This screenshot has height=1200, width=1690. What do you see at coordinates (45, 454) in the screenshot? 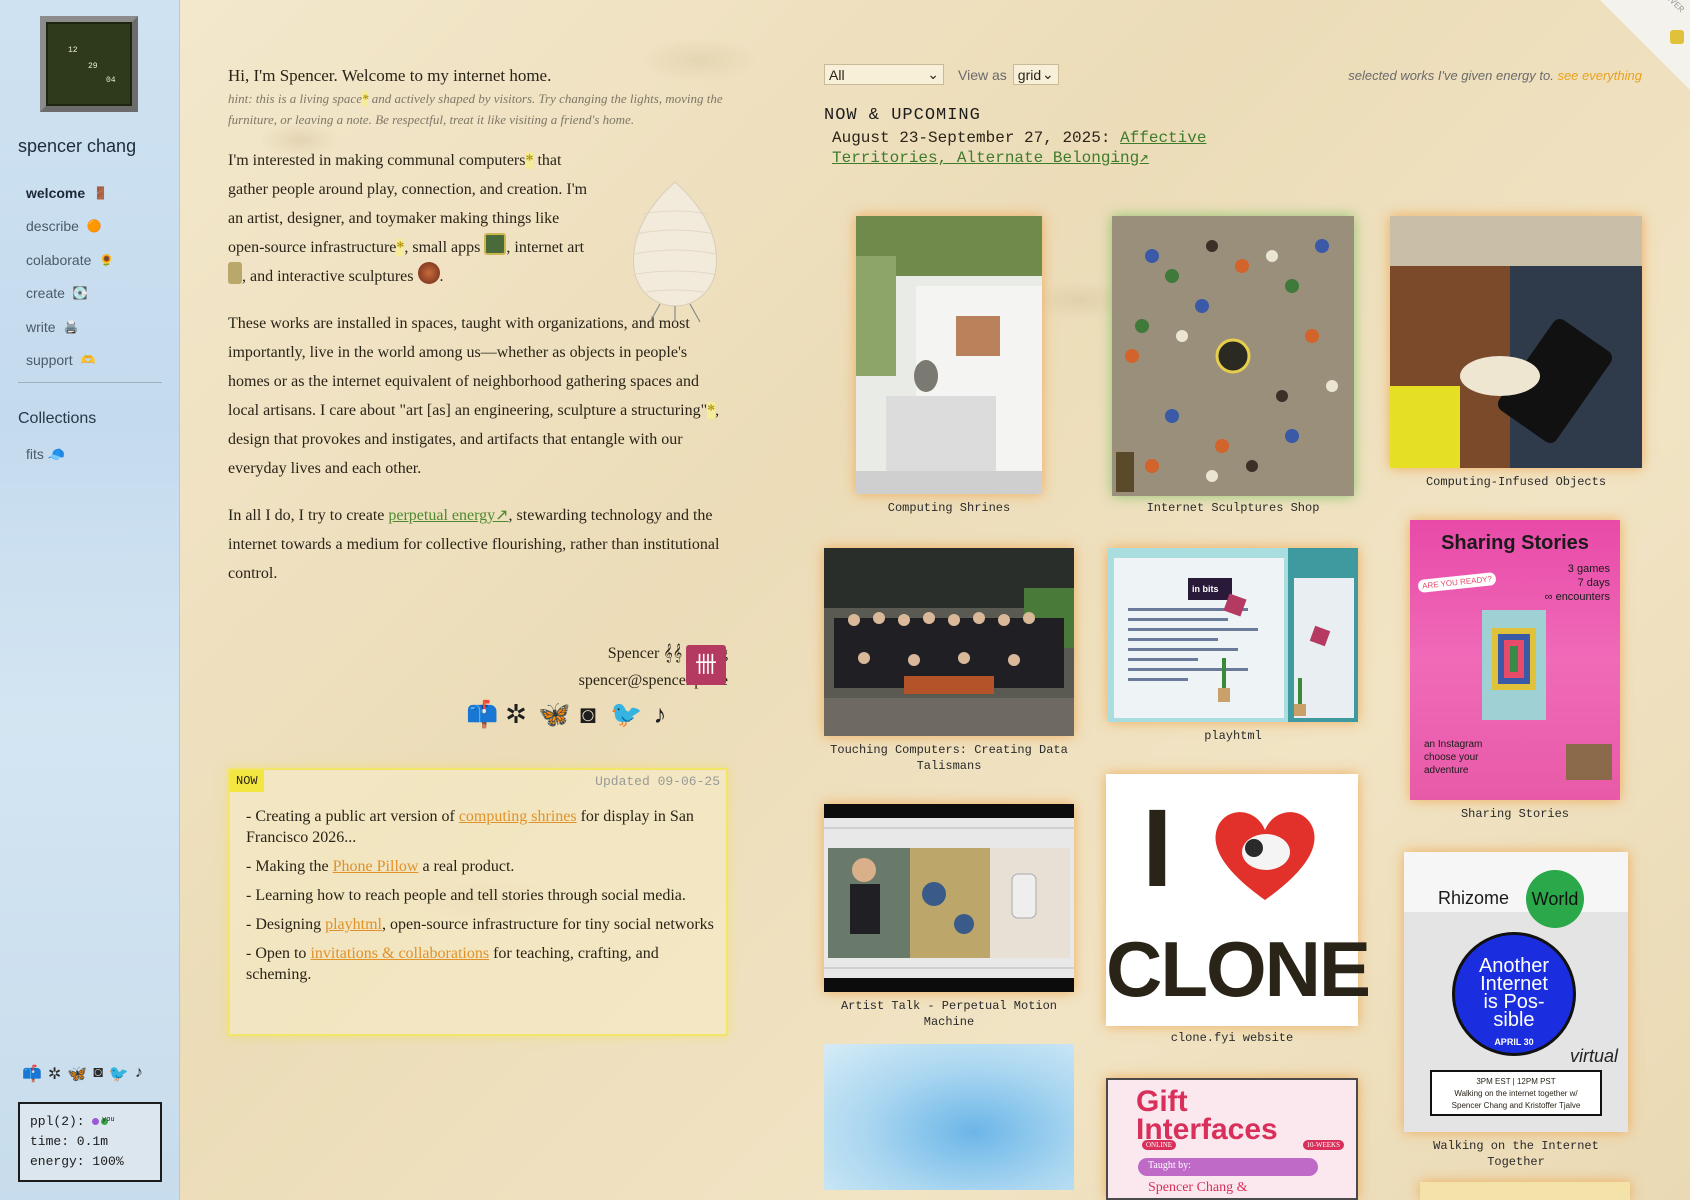
I see `collection-item-fits: fits 🧢` at bounding box center [45, 454].